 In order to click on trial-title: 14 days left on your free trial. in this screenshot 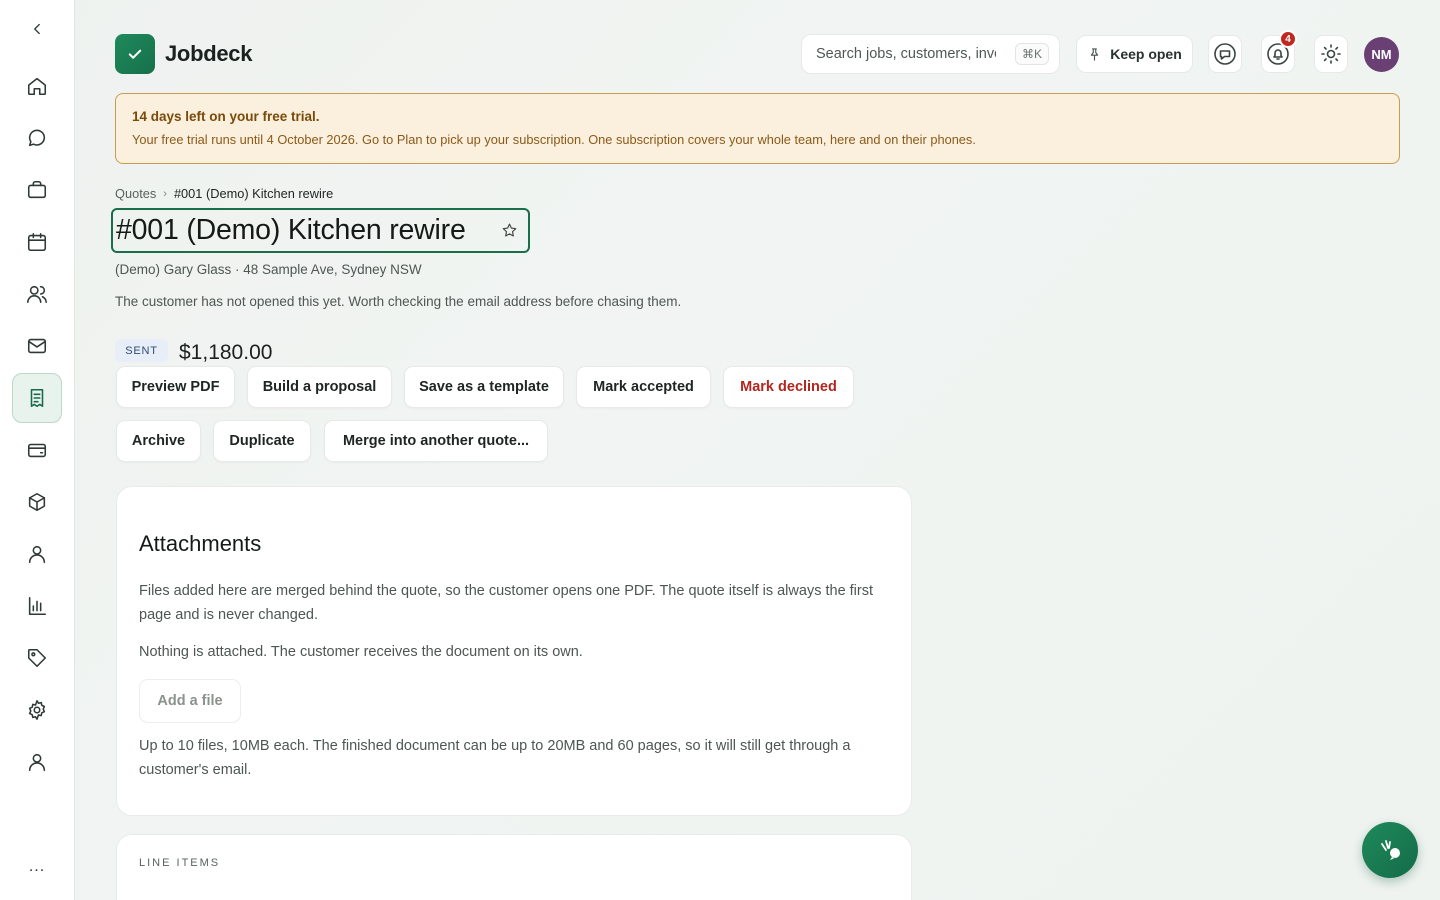, I will do `click(226, 116)`.